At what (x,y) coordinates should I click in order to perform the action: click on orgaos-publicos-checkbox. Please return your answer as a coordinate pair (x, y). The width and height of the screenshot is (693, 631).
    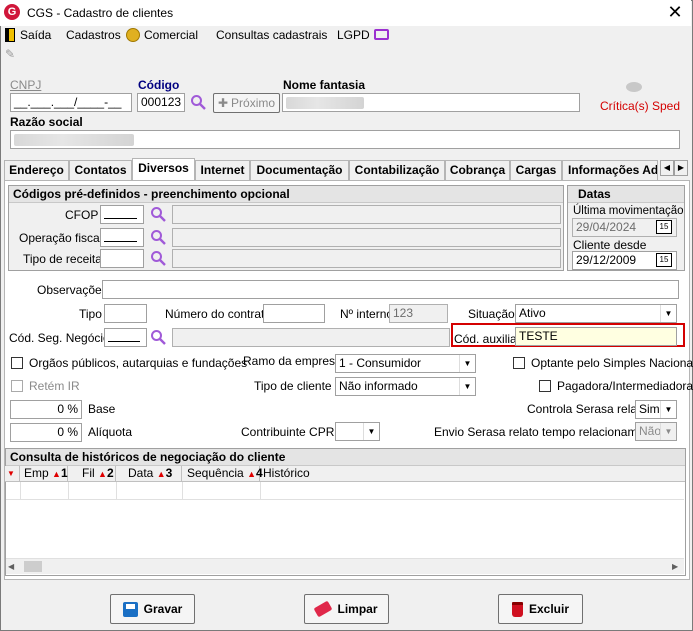
    Looking at the image, I should click on (17, 363).